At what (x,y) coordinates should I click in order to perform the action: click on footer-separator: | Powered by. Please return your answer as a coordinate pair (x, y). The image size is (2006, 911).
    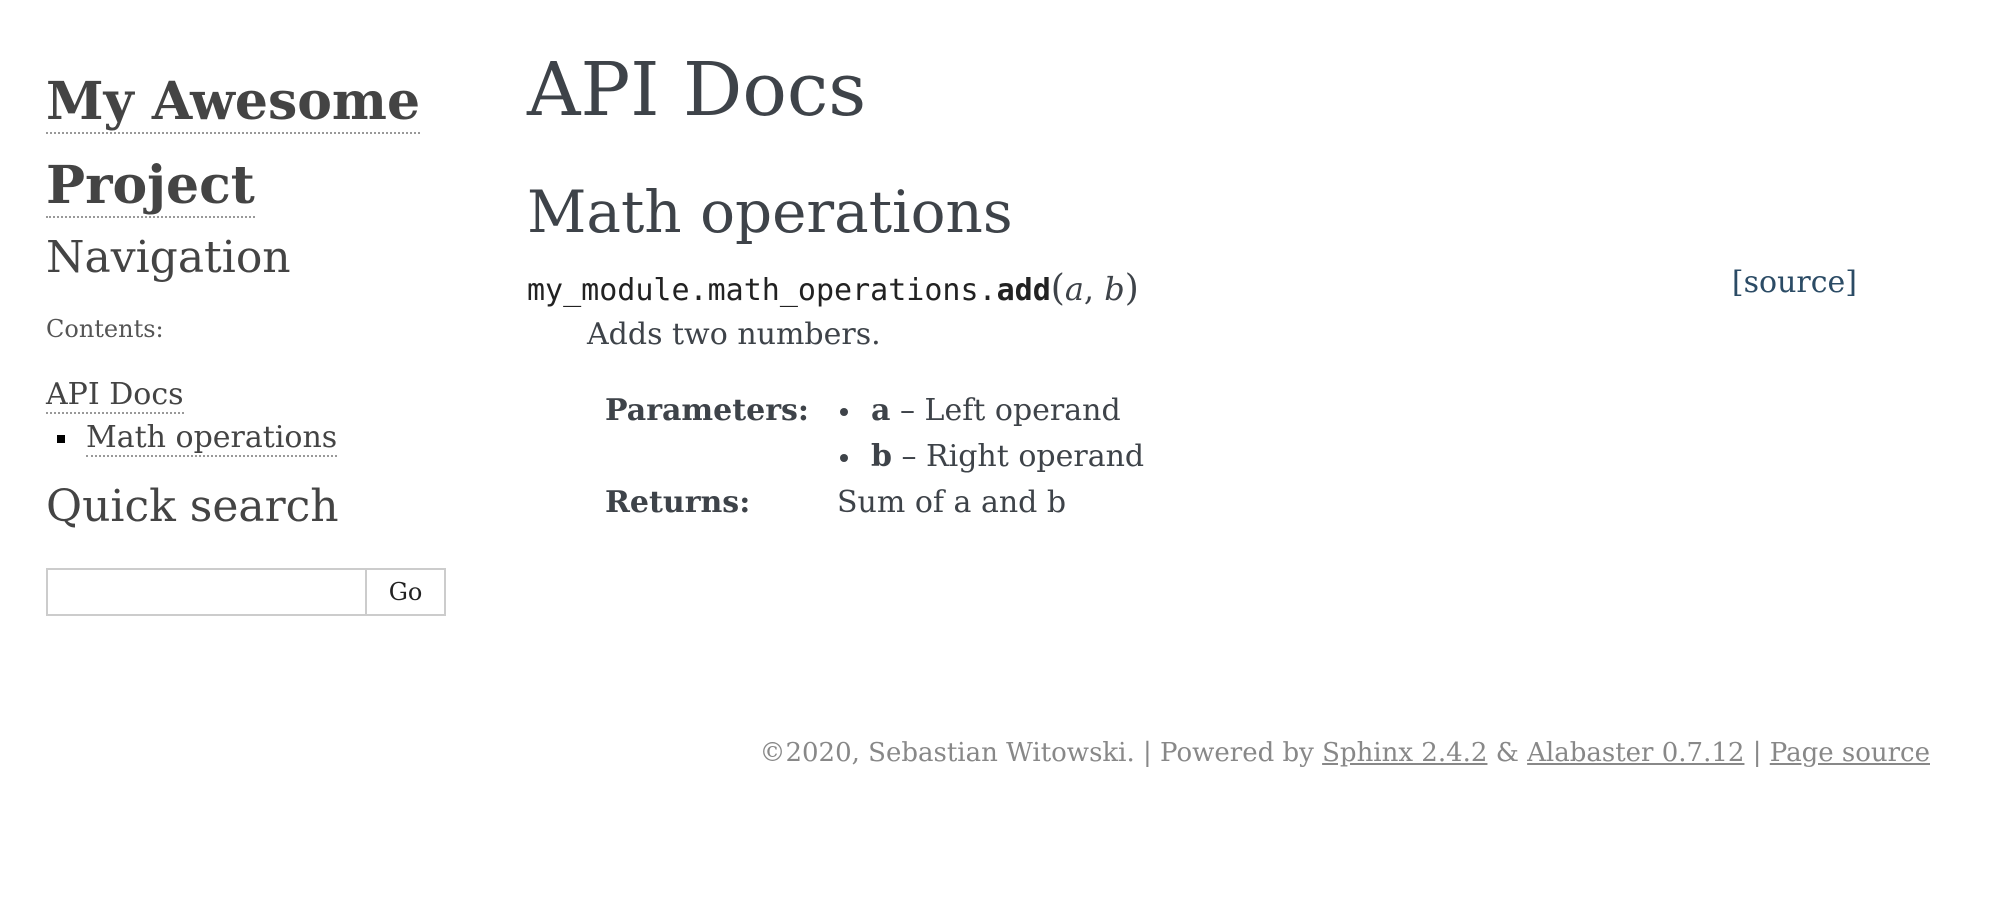
    Looking at the image, I should click on (1228, 753).